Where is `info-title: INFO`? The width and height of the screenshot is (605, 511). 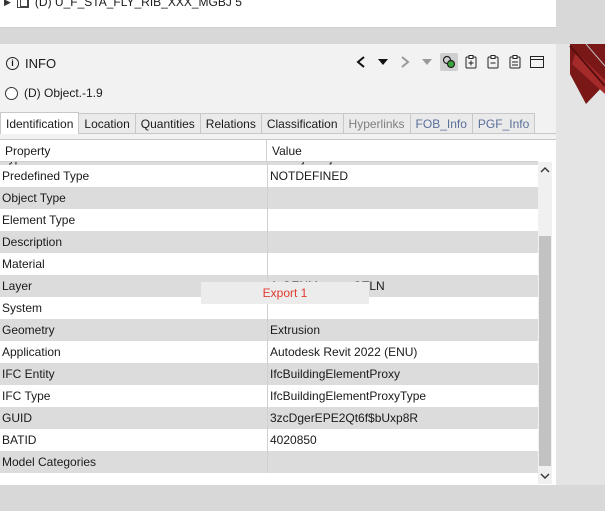
info-title: INFO is located at coordinates (41, 63).